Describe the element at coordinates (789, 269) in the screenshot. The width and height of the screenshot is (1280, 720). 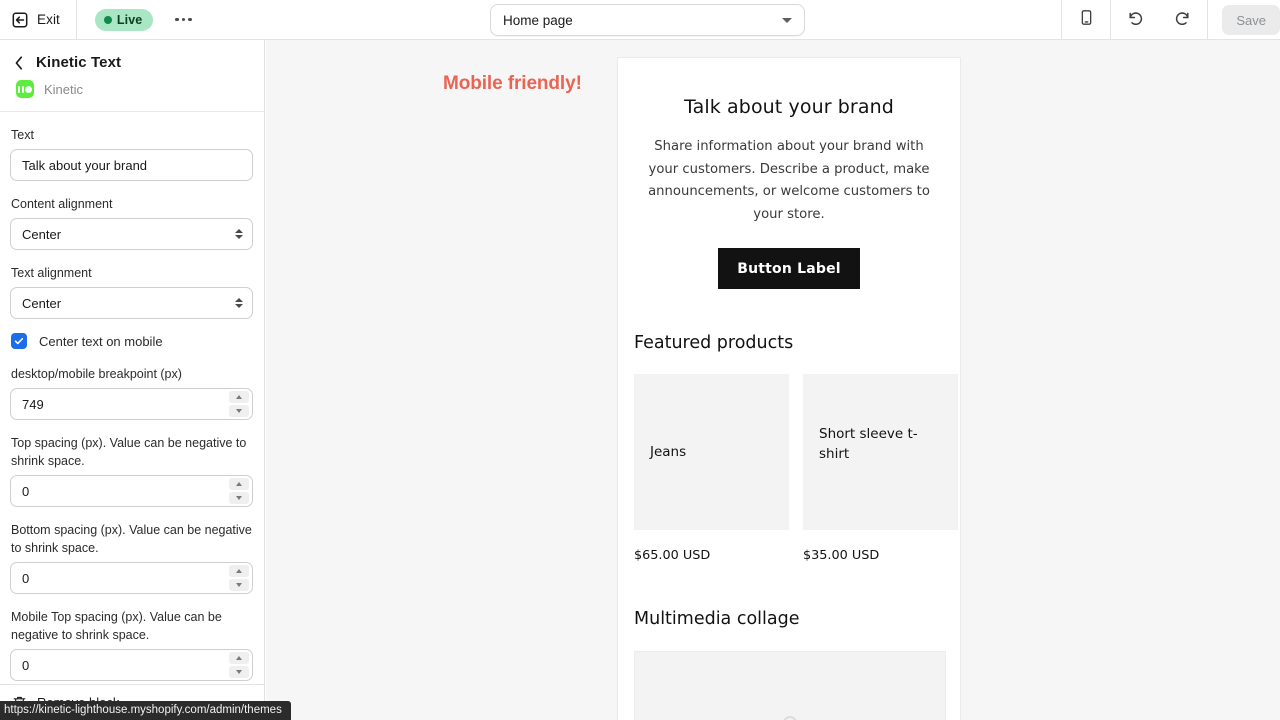
I see `hero-cta-button: Button Label` at that location.